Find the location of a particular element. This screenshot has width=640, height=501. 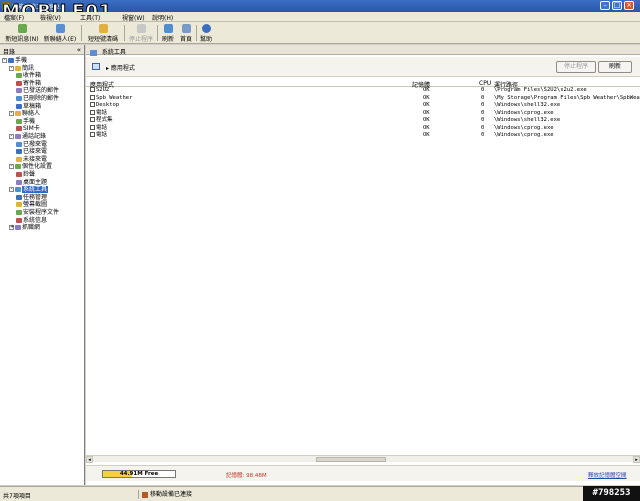

horizontal-scrollbar: ◂ ▸ is located at coordinates (363, 459).